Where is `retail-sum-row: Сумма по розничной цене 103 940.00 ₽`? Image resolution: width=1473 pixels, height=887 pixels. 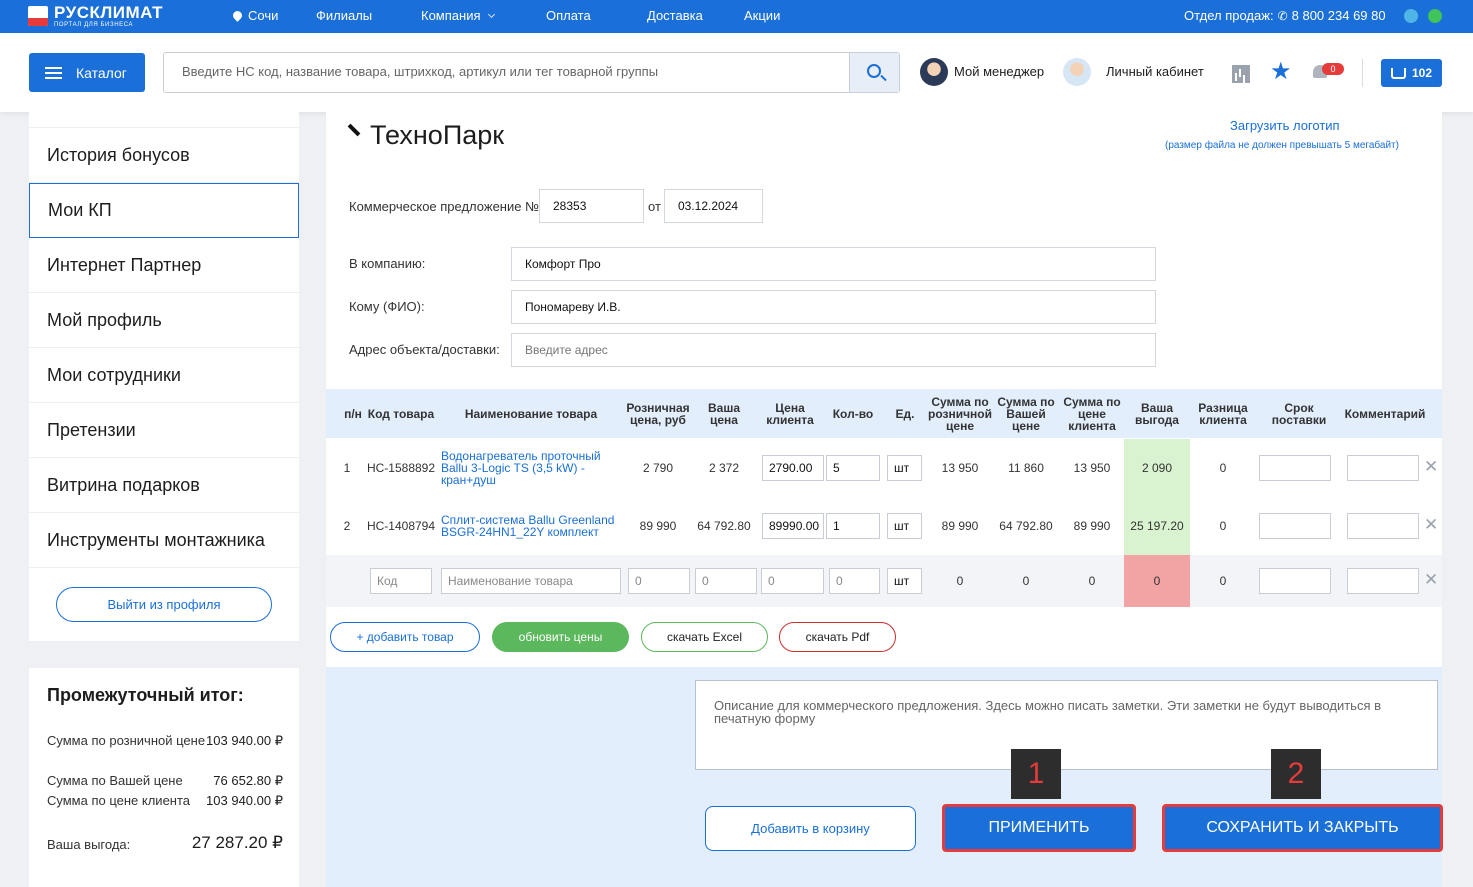
retail-sum-row: Сумма по розничной цене 103 940.00 ₽ is located at coordinates (165, 740).